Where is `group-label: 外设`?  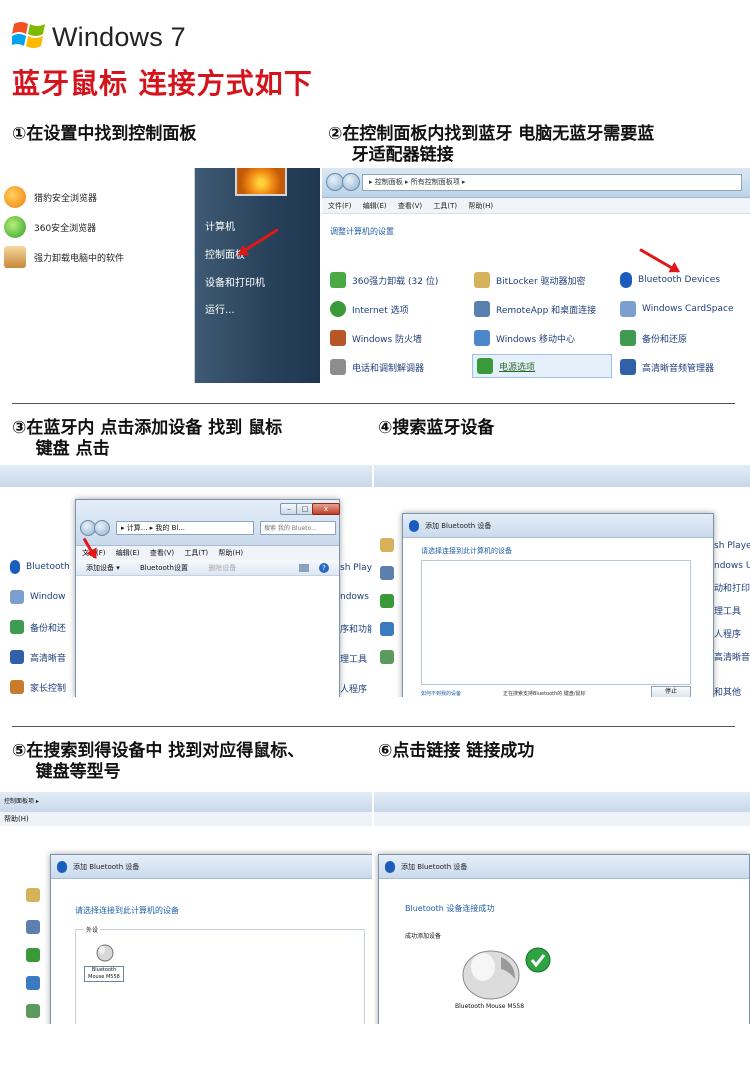
group-label: 外设 is located at coordinates (92, 929).